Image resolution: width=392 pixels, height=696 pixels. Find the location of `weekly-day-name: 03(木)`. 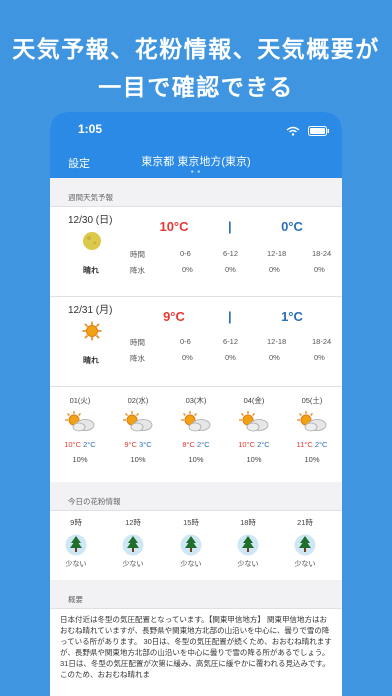

weekly-day-name: 03(木) is located at coordinates (196, 400).